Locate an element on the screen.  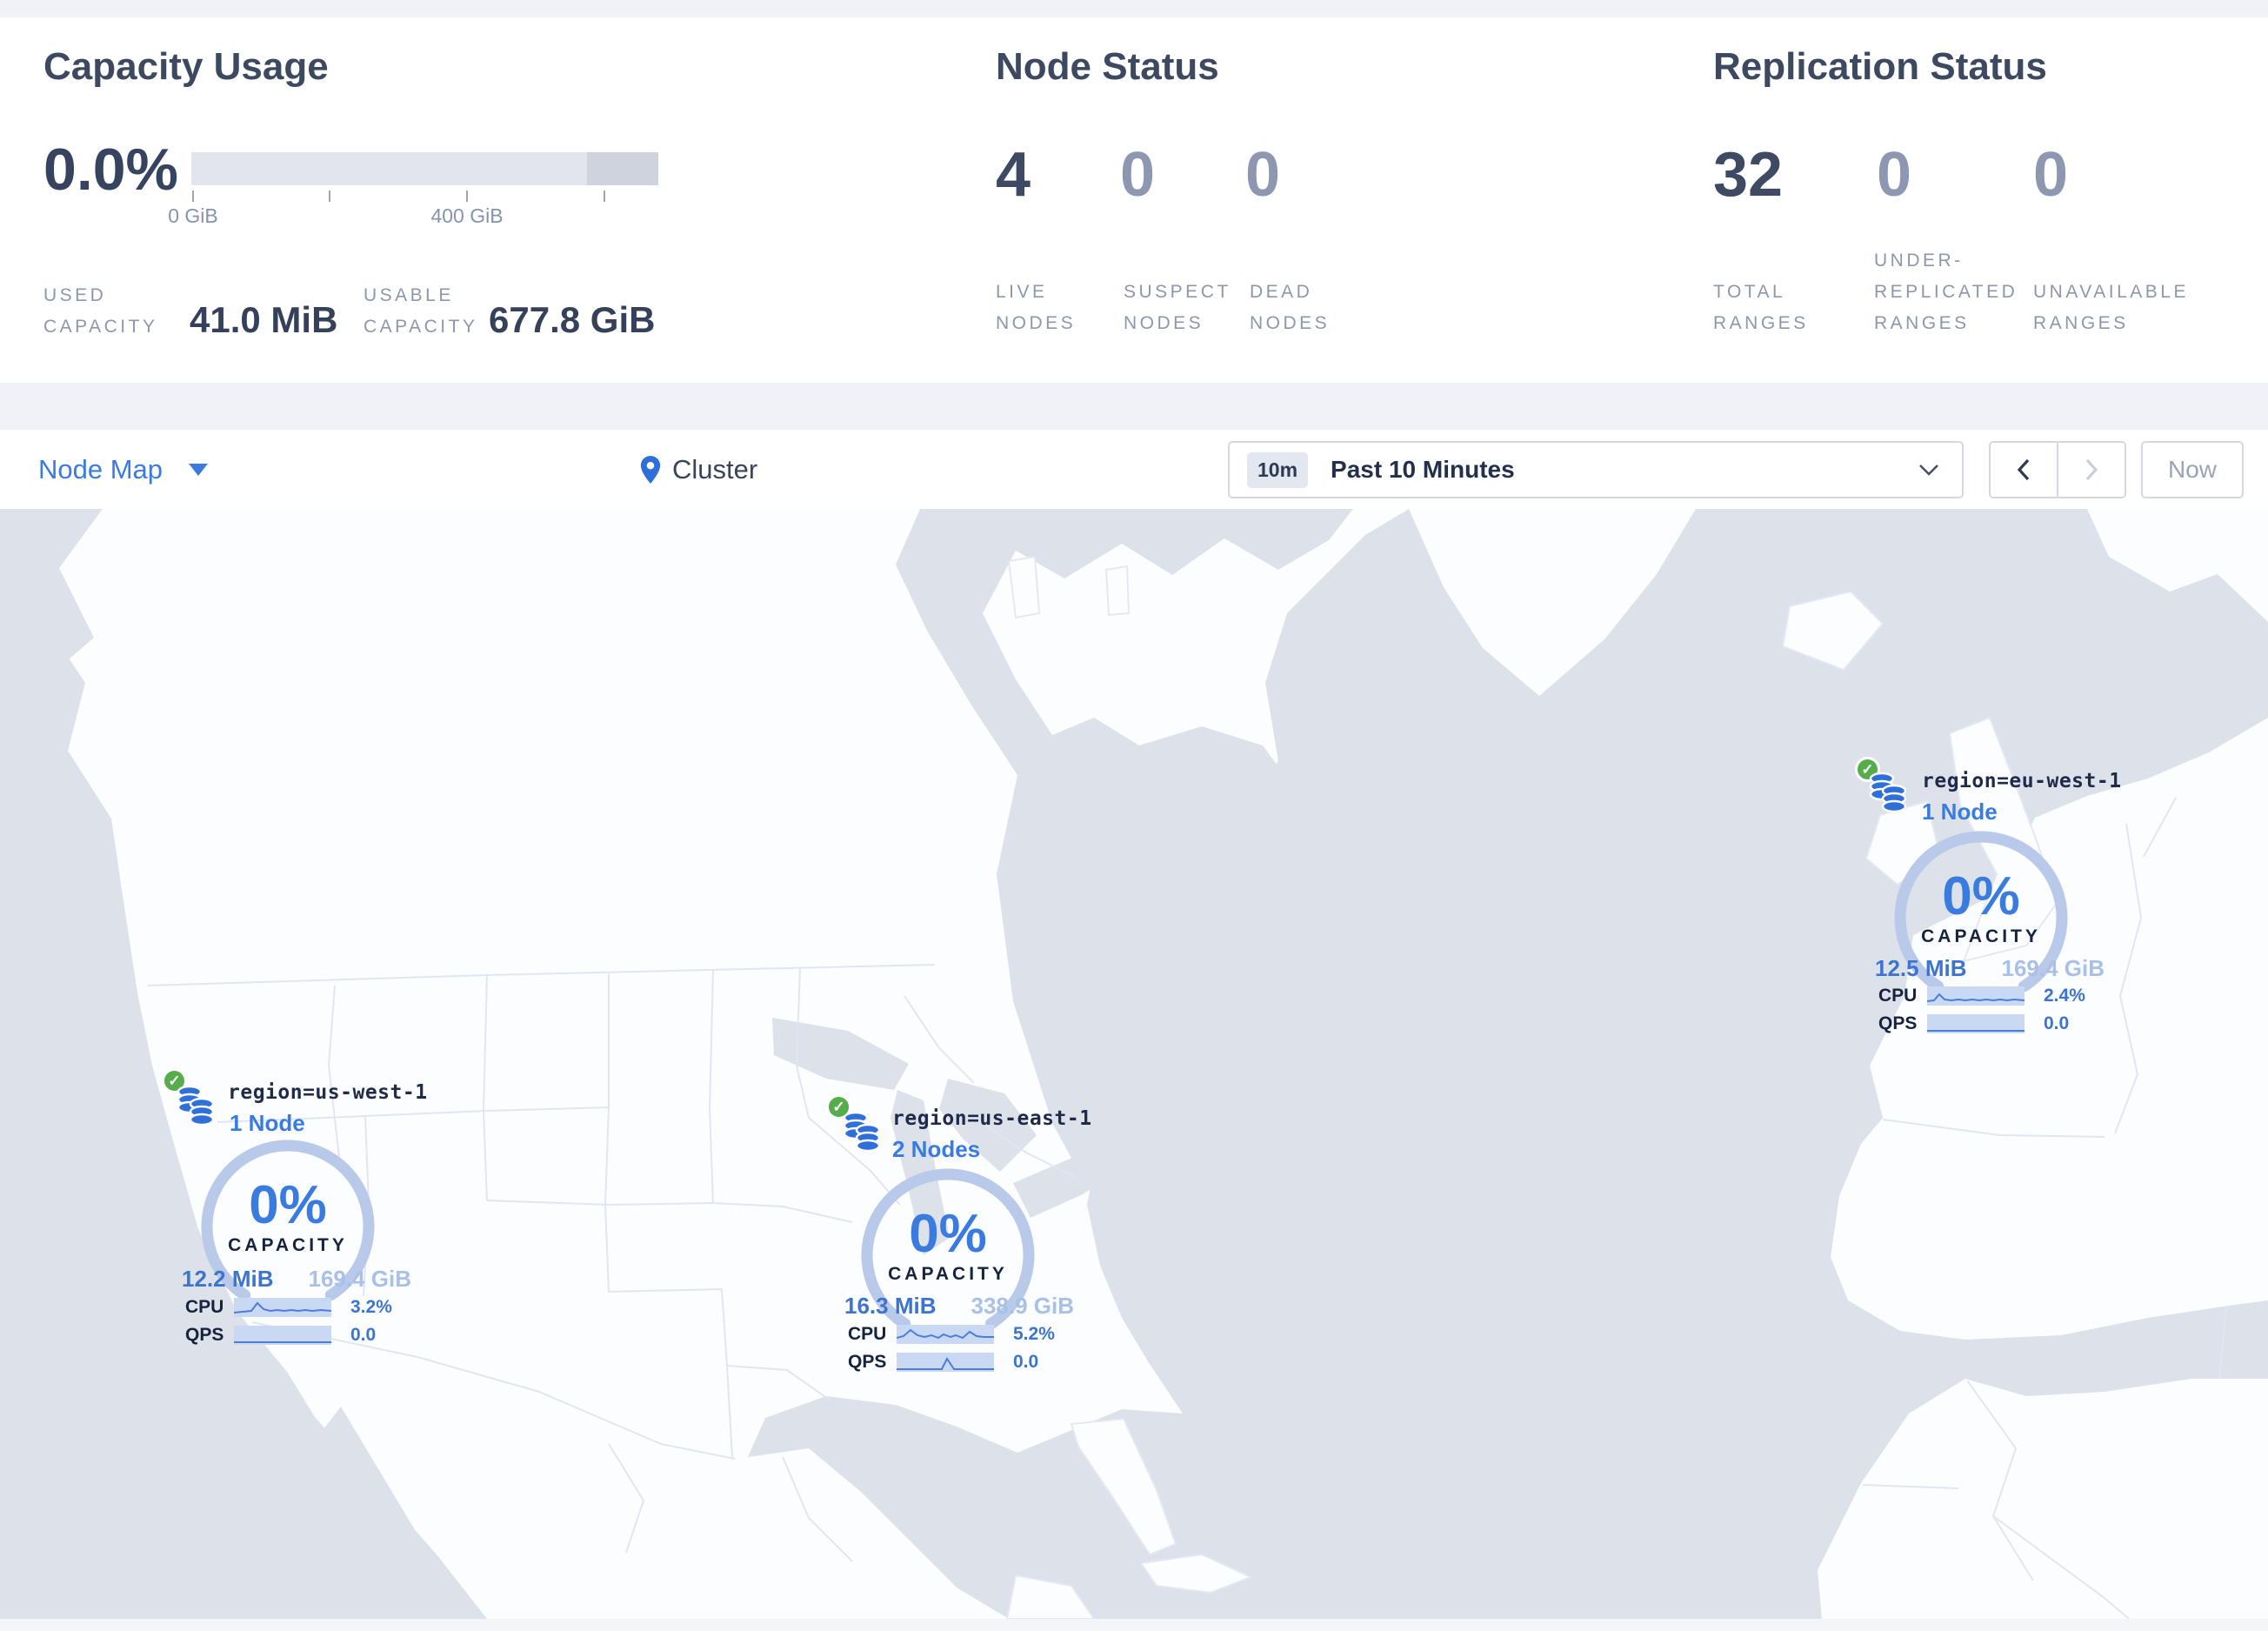
next-time-button is located at coordinates (2091, 470).